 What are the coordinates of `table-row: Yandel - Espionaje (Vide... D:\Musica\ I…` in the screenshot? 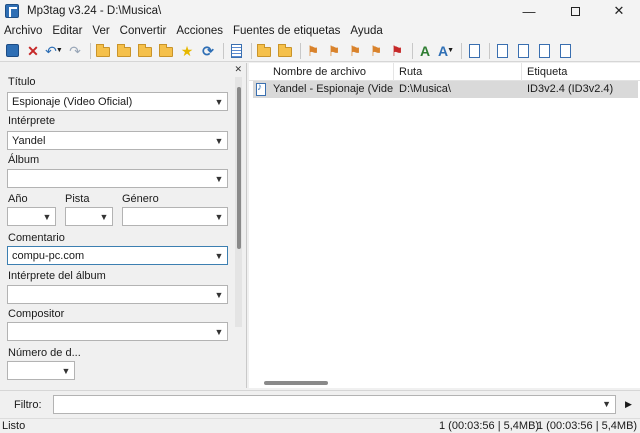 It's located at (445, 89).